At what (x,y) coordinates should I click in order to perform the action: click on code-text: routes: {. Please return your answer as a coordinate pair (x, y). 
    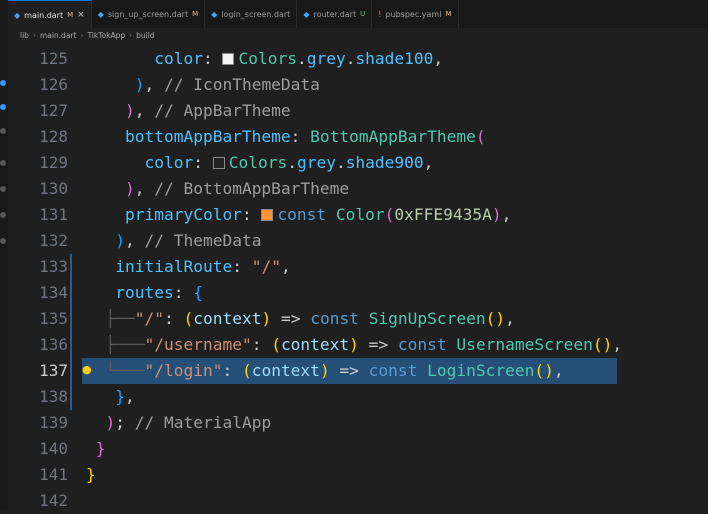
    Looking at the image, I should click on (144, 293).